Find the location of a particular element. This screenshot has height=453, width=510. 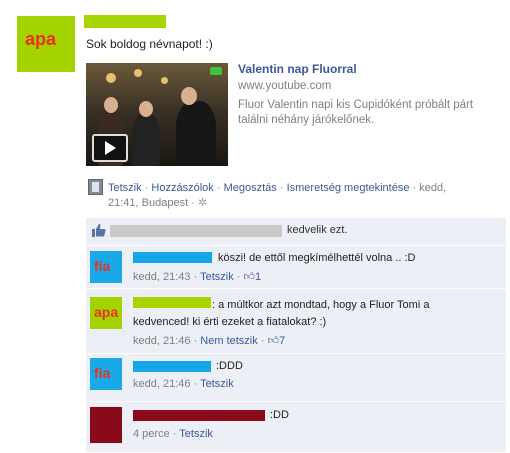

author-name-redacted is located at coordinates (125, 21).